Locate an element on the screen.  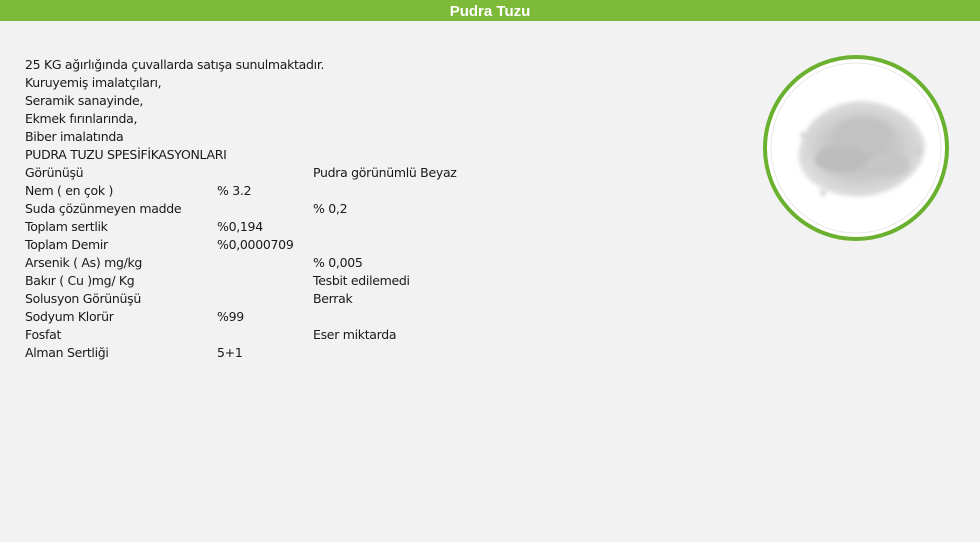
spec-row: Nem ( en çok ) % 3.2 is located at coordinates (375, 191).